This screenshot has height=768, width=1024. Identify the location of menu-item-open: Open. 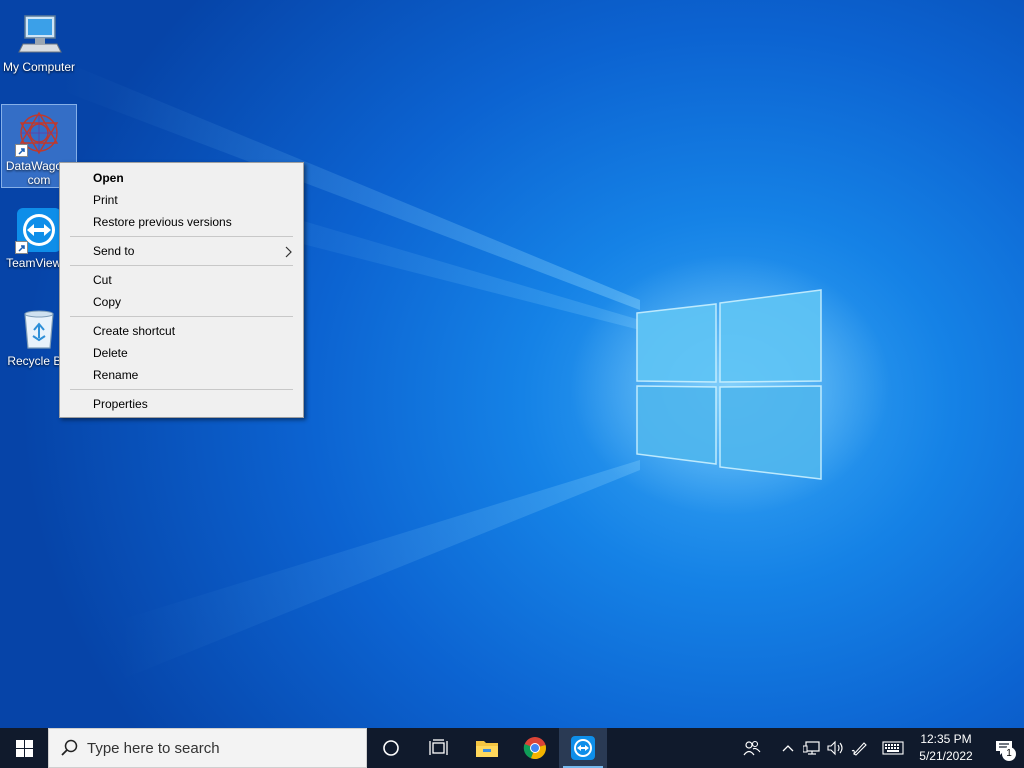
(181, 178).